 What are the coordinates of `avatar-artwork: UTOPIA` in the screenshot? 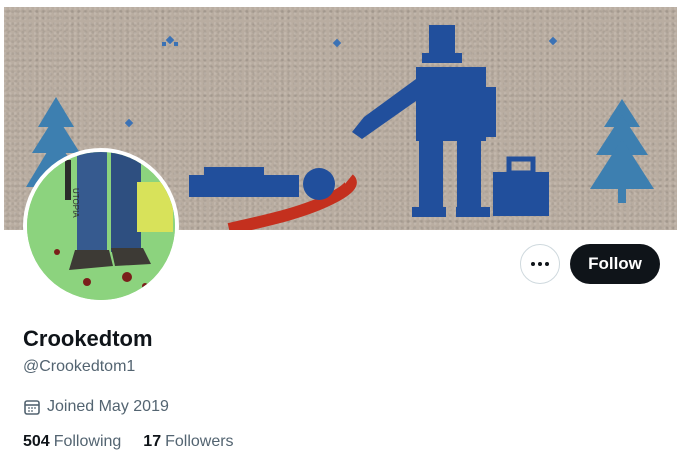 It's located at (101, 226).